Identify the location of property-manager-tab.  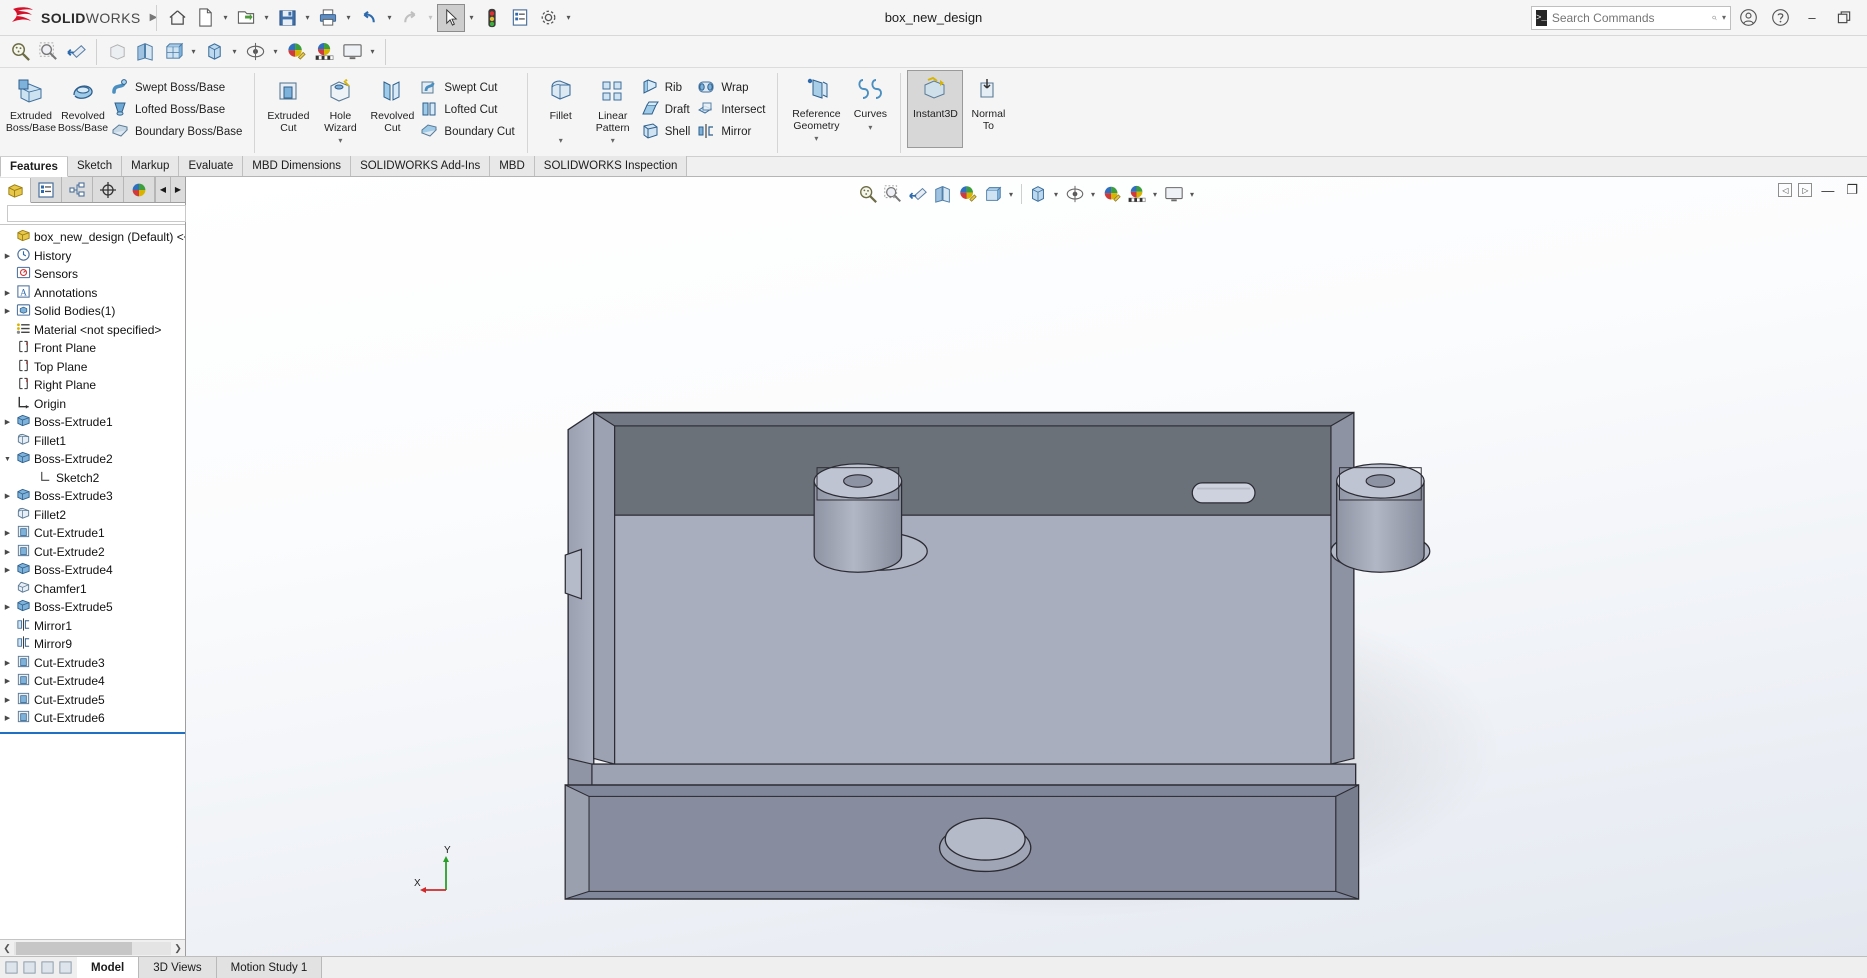
(46, 189).